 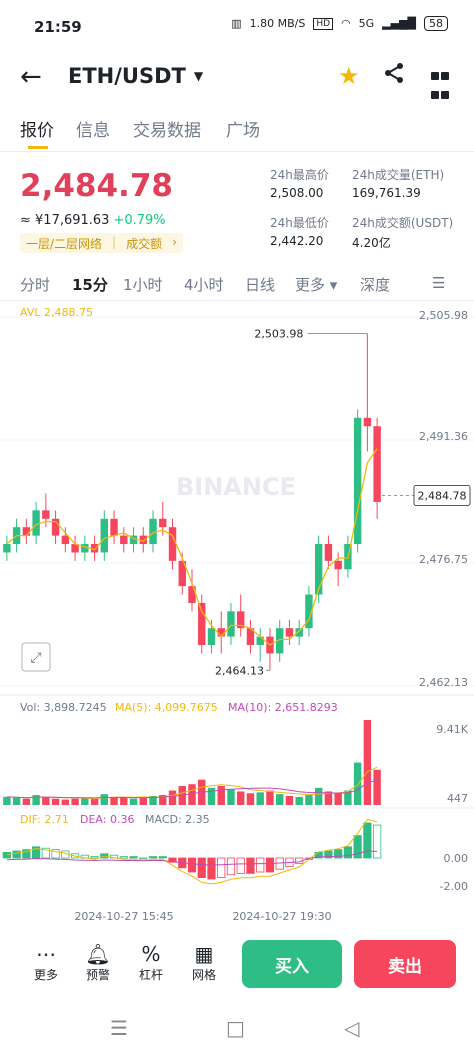 I want to click on tab-info: 信息, so click(x=93, y=128).